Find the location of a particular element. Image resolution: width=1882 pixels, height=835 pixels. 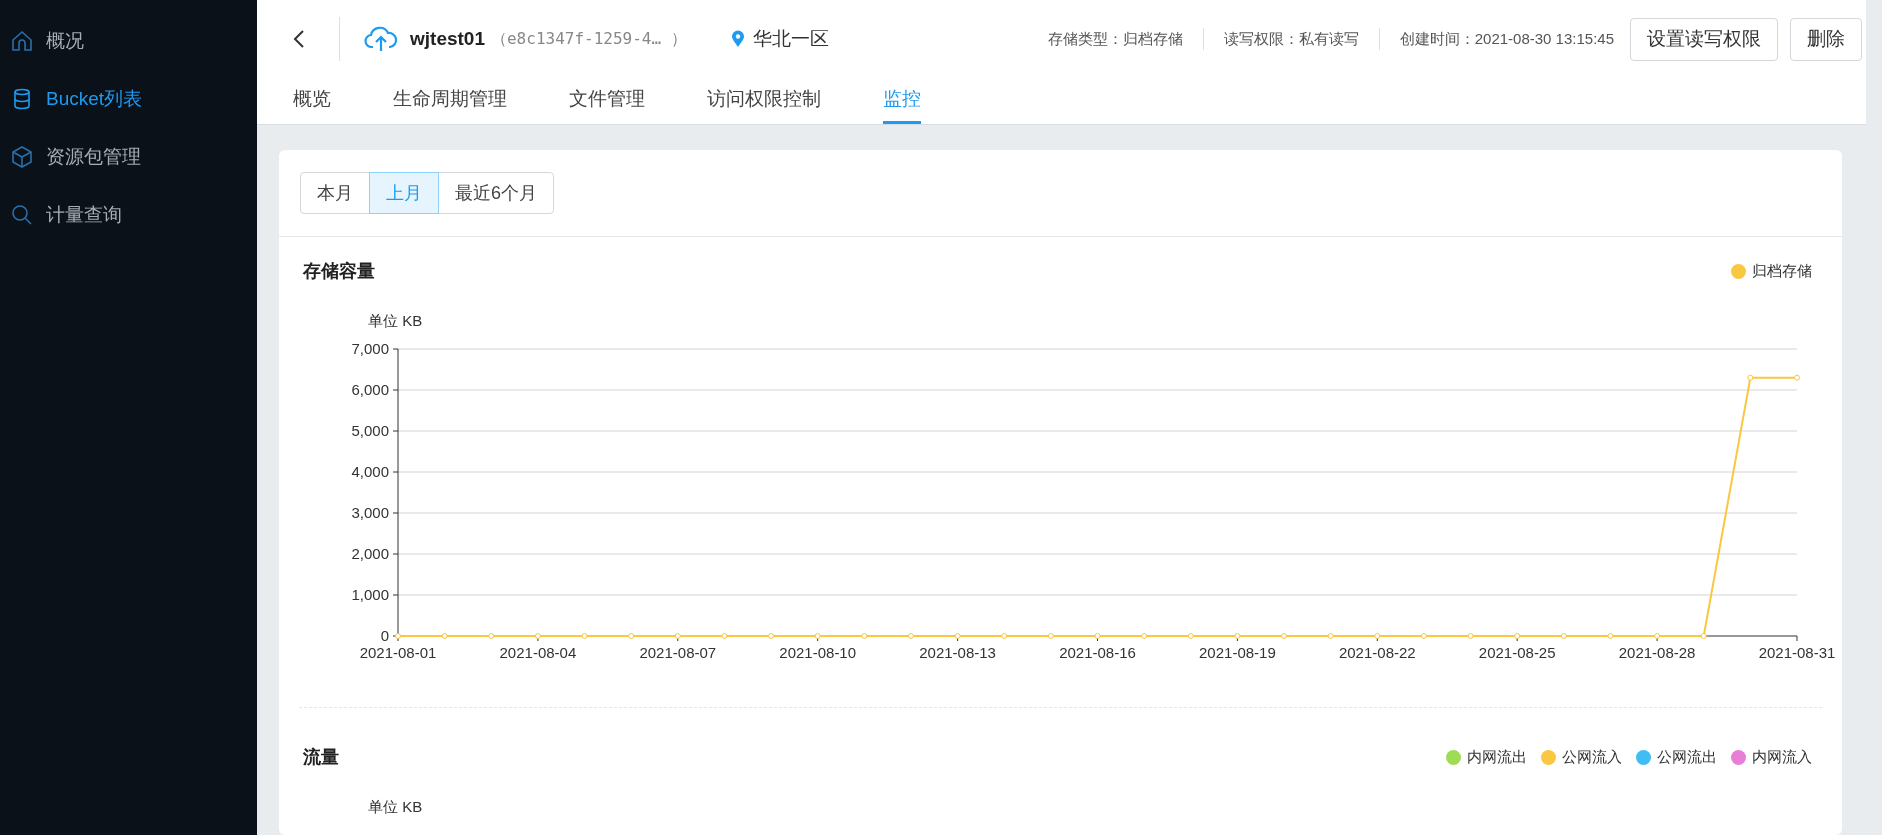

x-tick-label: 2021-08-16 is located at coordinates (1097, 652).